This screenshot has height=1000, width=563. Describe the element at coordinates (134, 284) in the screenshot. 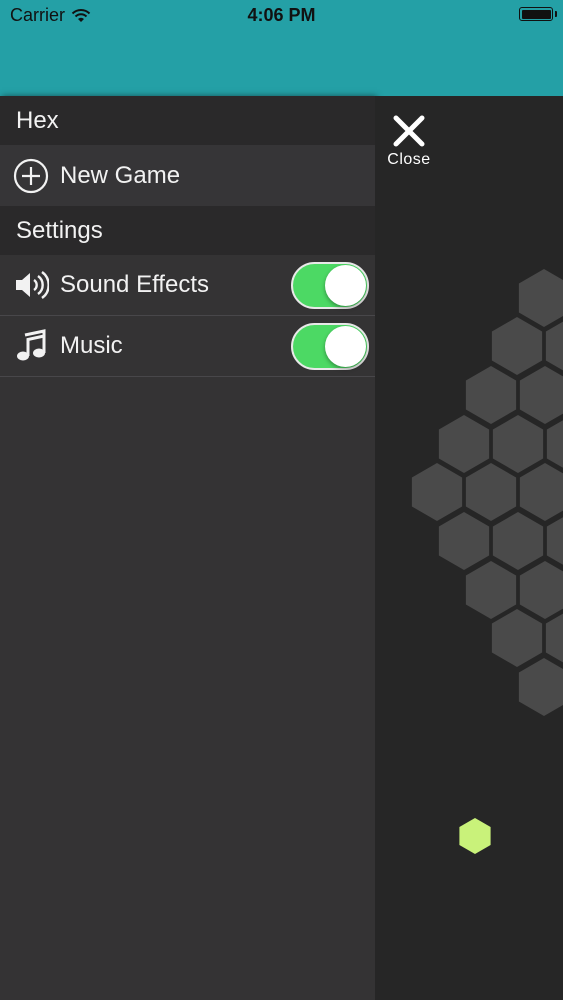

I see `sound-effects-label: Sound Effects` at that location.